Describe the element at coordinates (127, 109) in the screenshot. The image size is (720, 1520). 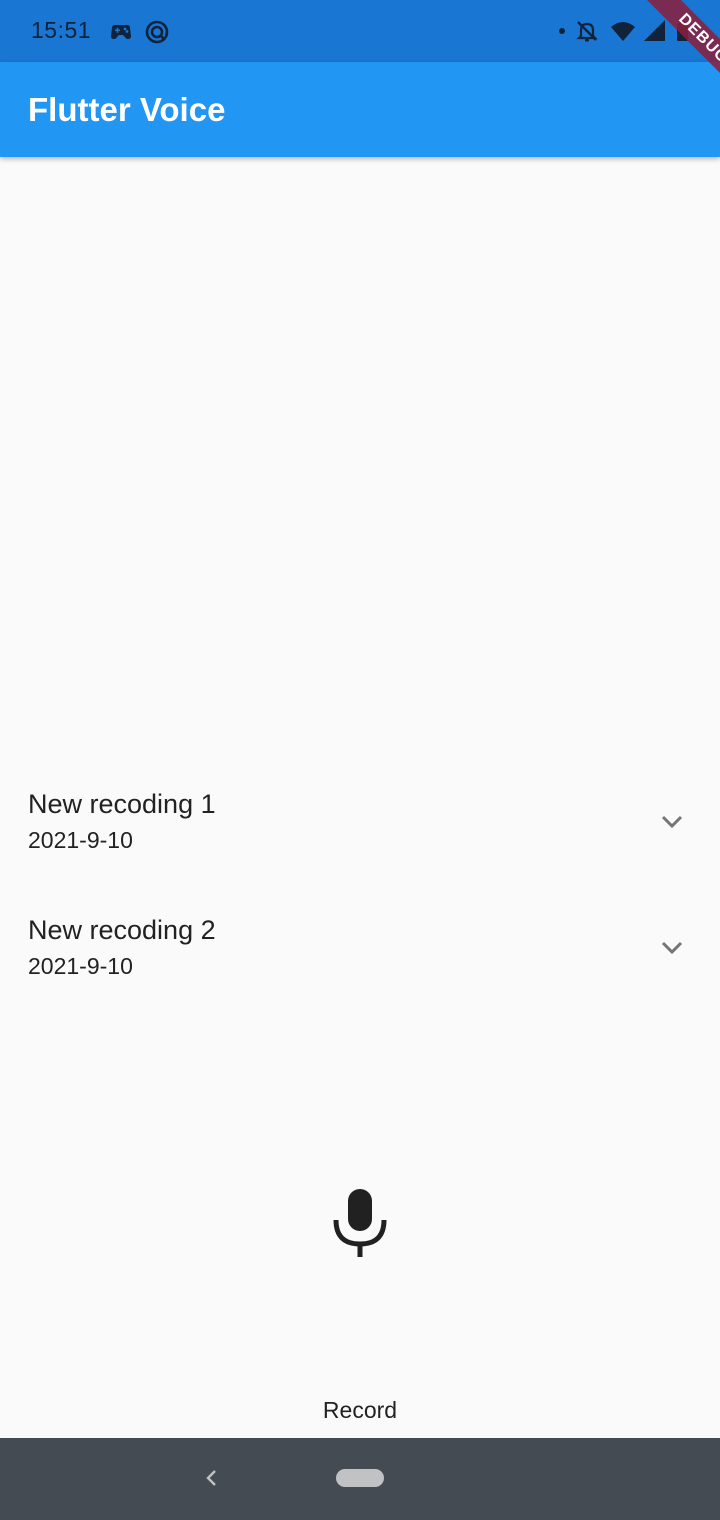
I see `app-title: Flutter Voice` at that location.